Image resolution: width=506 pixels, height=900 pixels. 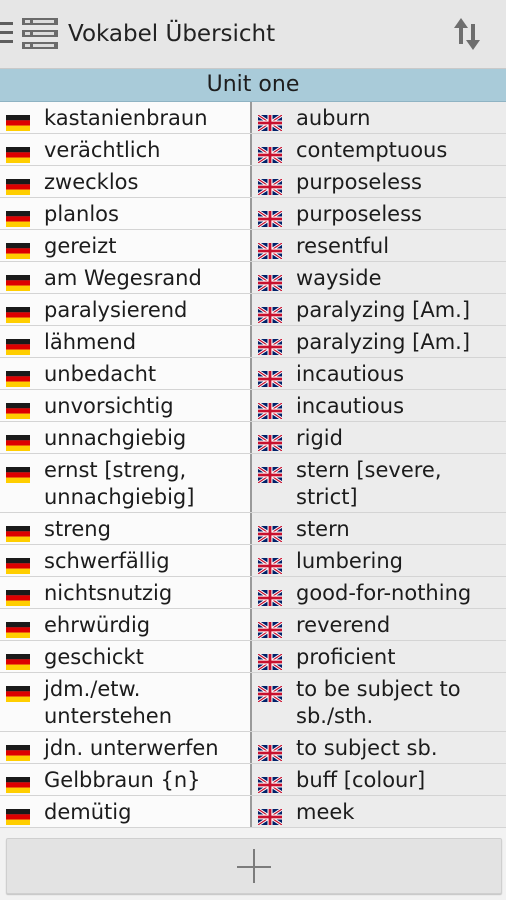 I want to click on german-cell: jdm./etw. unterstehen, so click(x=126, y=702).